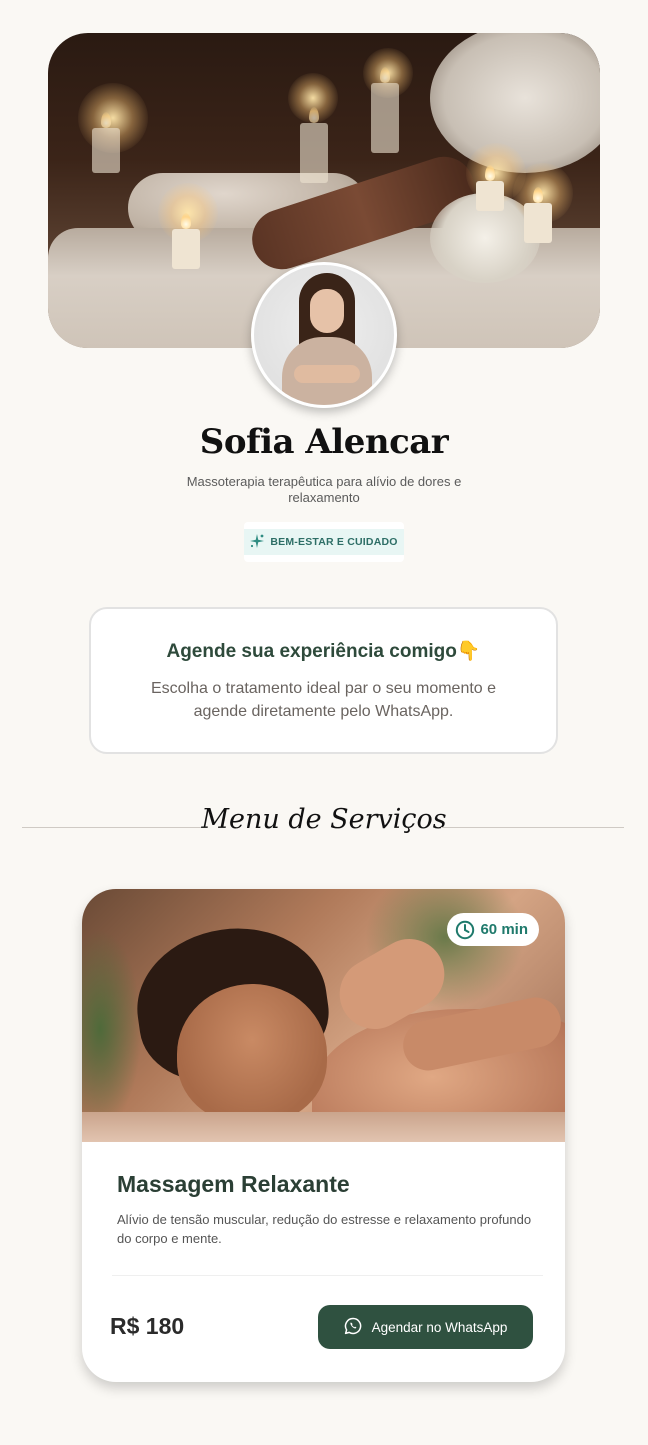 The image size is (648, 1445). Describe the element at coordinates (334, 542) in the screenshot. I see `badge-label: BEM-ESTAR E CUIDADO` at that location.